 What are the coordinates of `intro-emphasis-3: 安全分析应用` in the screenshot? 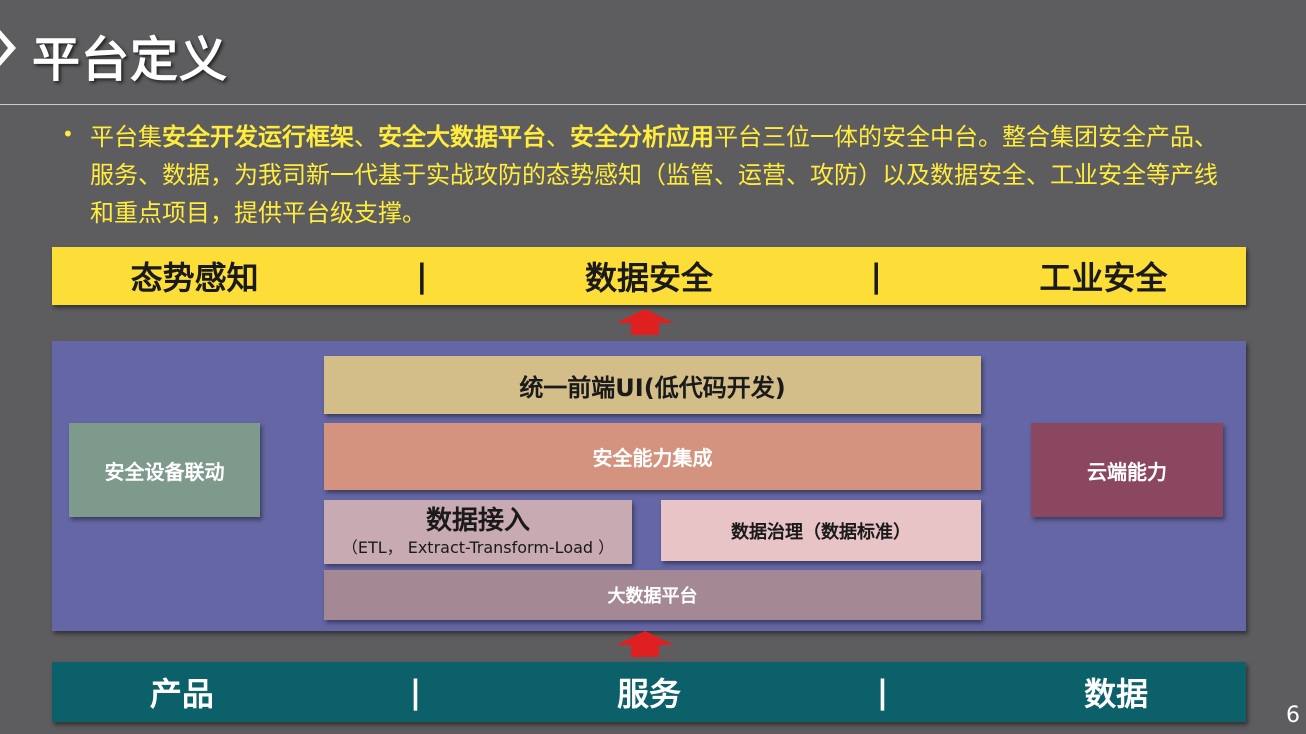 It's located at (642, 137).